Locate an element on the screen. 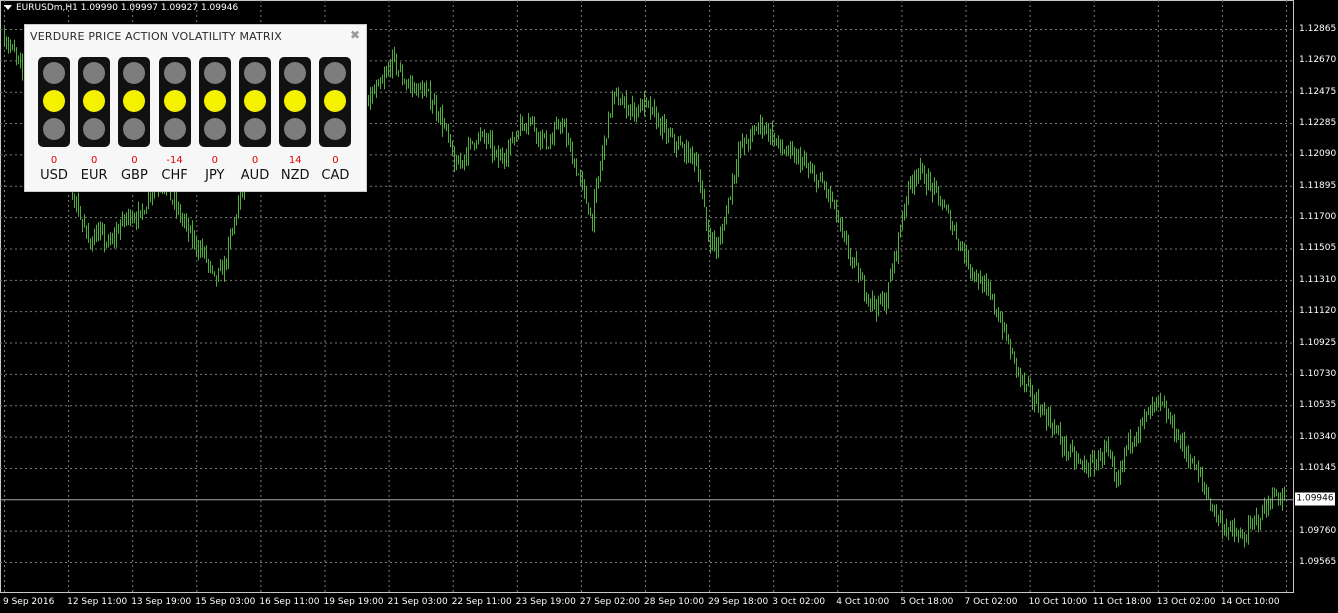 This screenshot has height=613, width=1338. dropdown-triangle-icon is located at coordinates (8, 7).